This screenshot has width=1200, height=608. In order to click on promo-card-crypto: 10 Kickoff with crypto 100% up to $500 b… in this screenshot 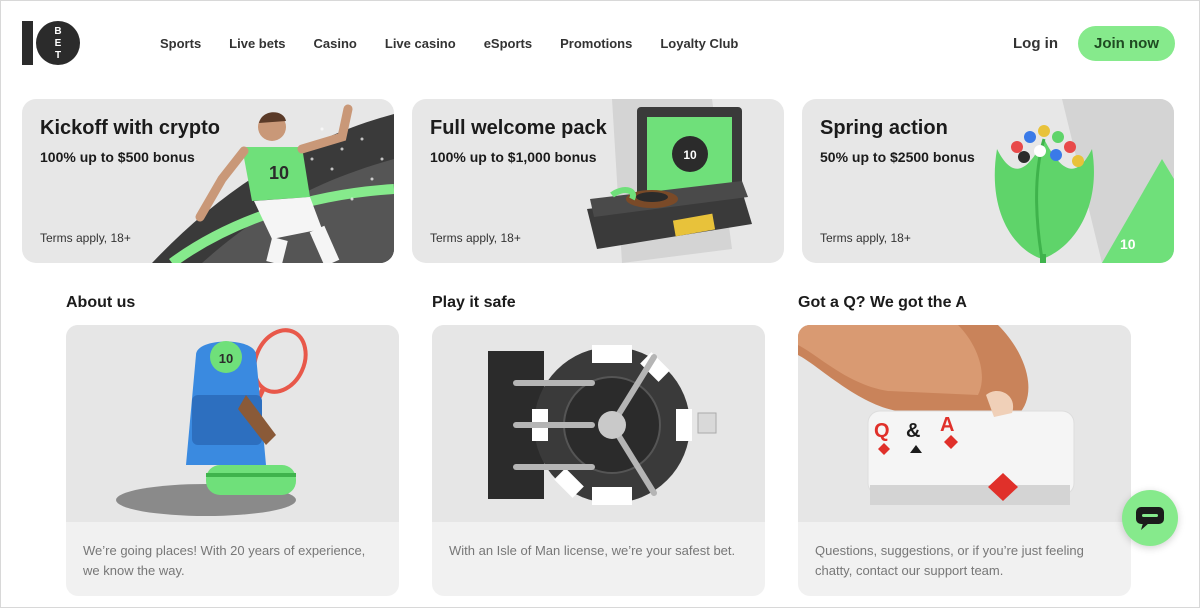, I will do `click(208, 181)`.